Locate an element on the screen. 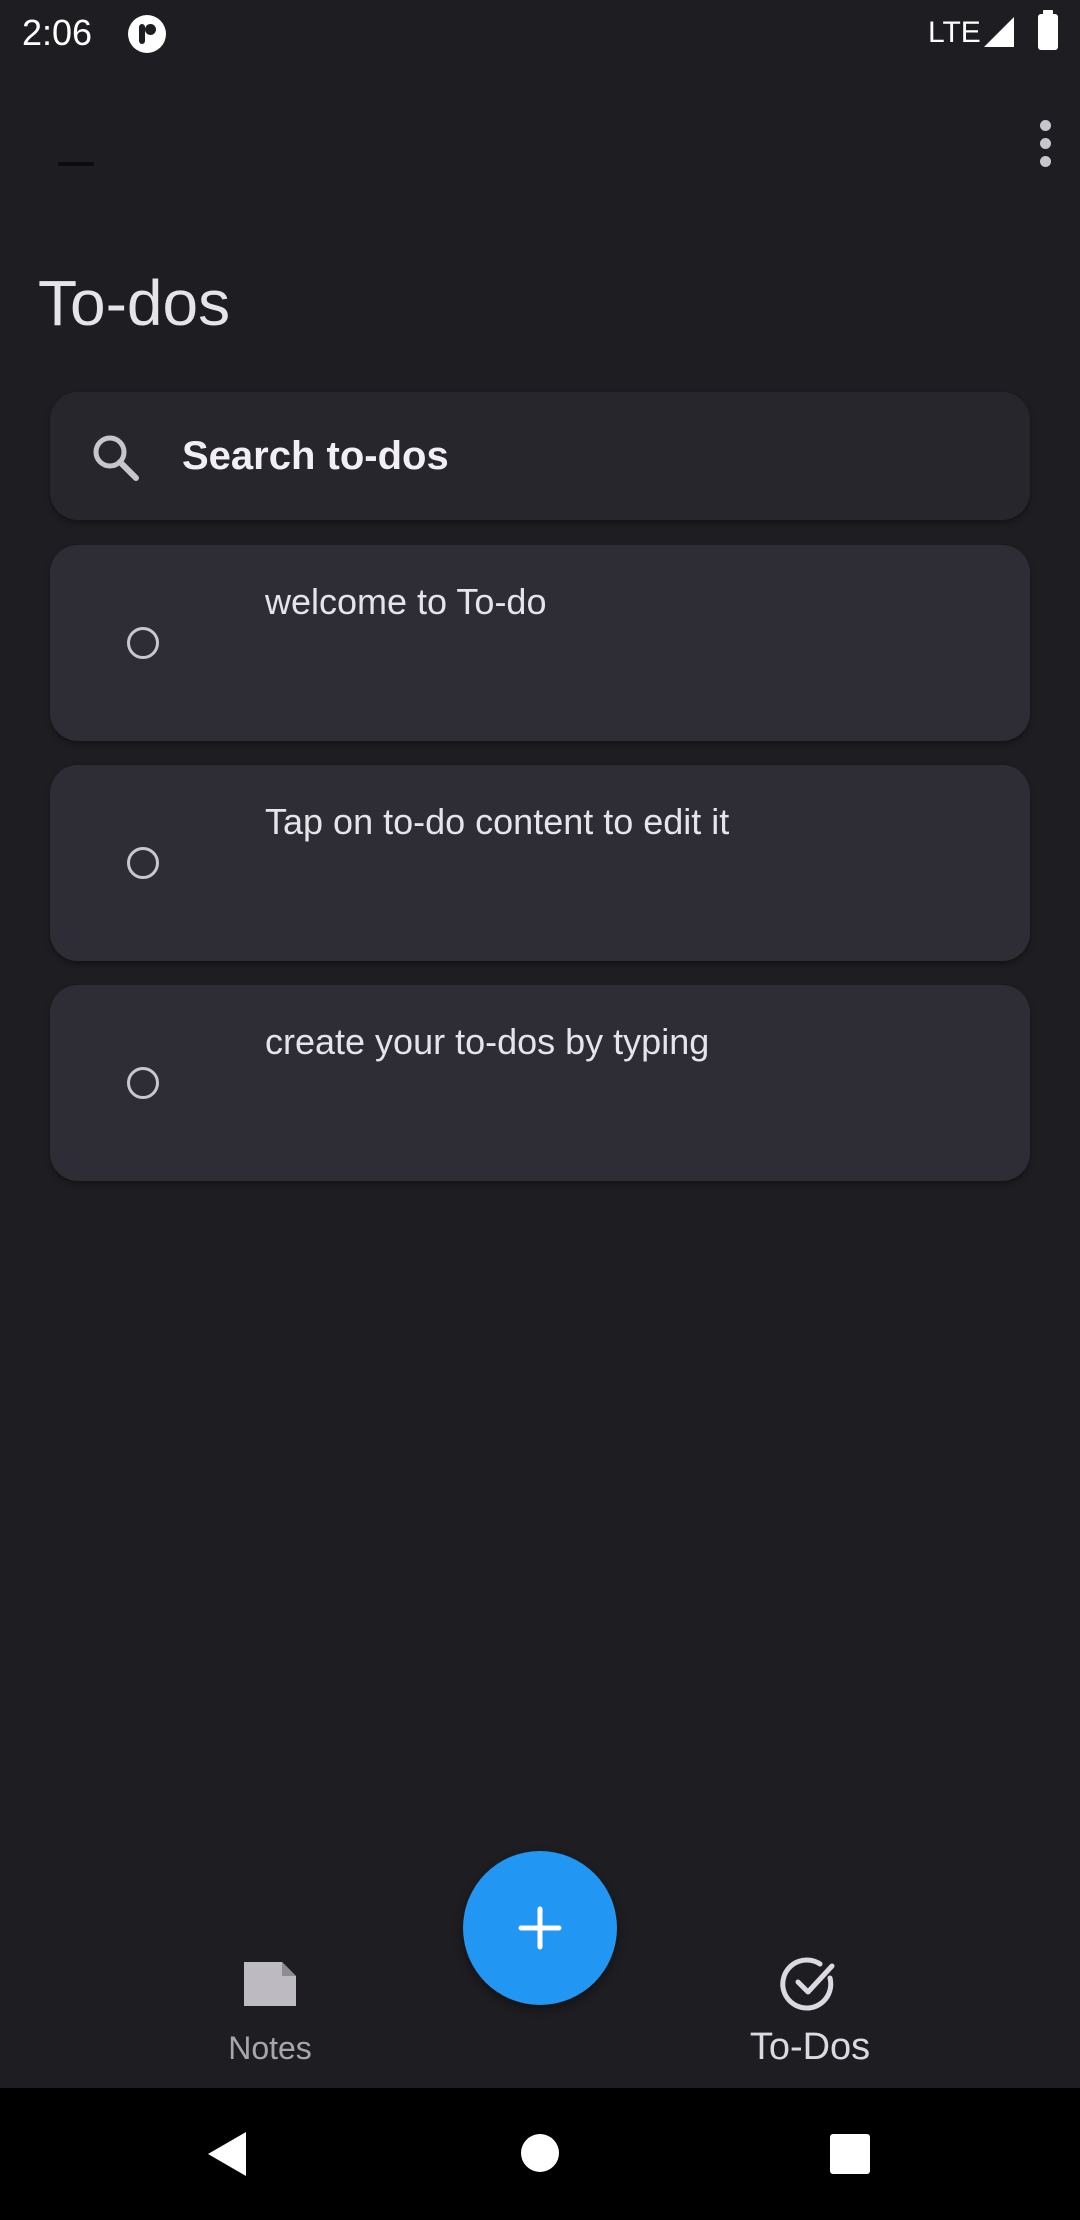 This screenshot has height=2220, width=1080. add-icon is located at coordinates (540, 1928).